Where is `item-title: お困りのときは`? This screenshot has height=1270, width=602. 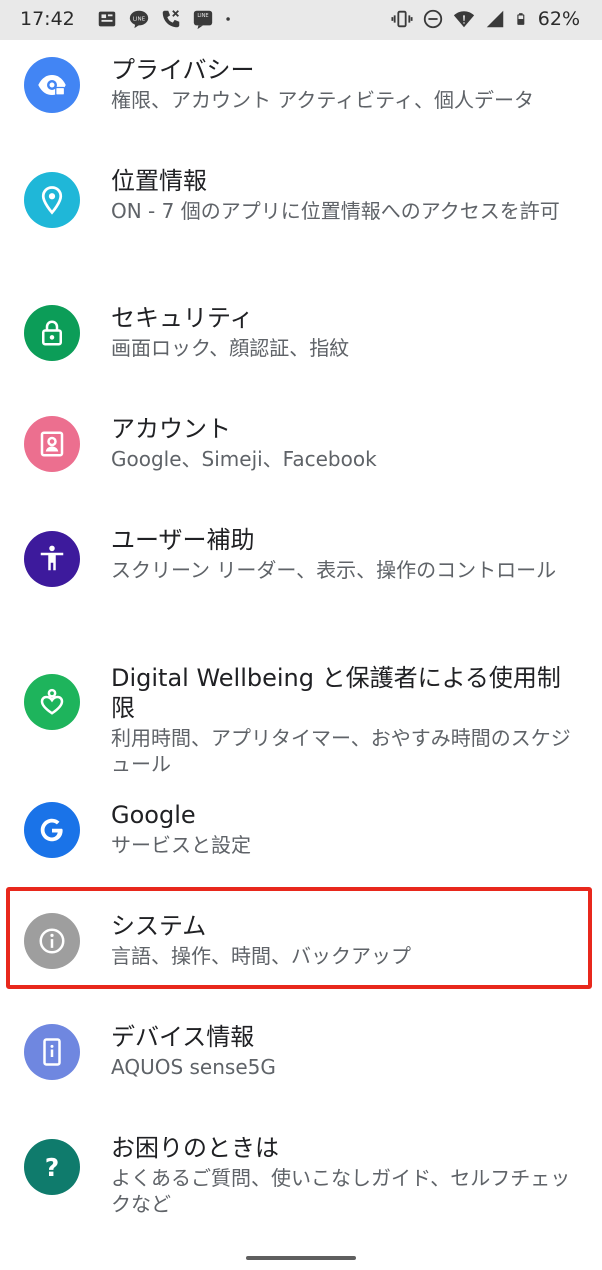 item-title: お困りのときは is located at coordinates (195, 1148).